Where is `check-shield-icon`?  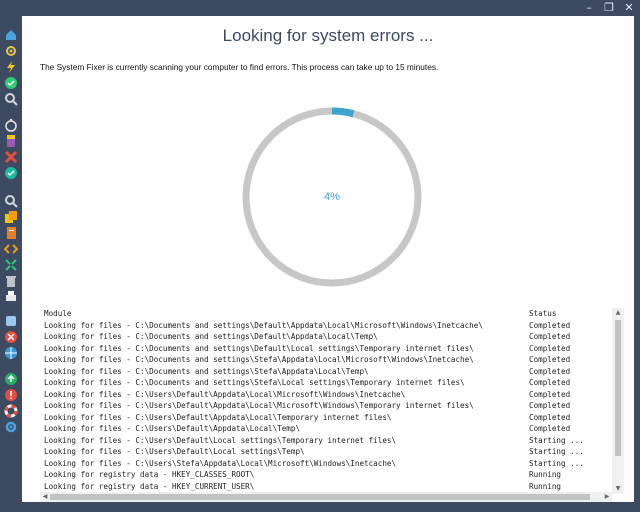
check-shield-icon is located at coordinates (11, 83).